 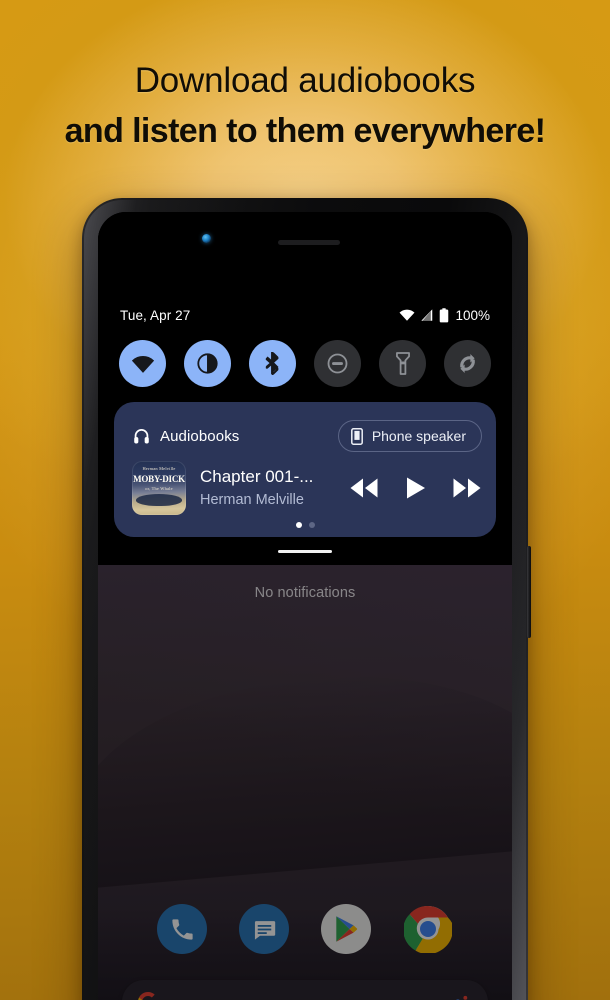 I want to click on qs-tile-do-not-disturb, so click(x=337, y=363).